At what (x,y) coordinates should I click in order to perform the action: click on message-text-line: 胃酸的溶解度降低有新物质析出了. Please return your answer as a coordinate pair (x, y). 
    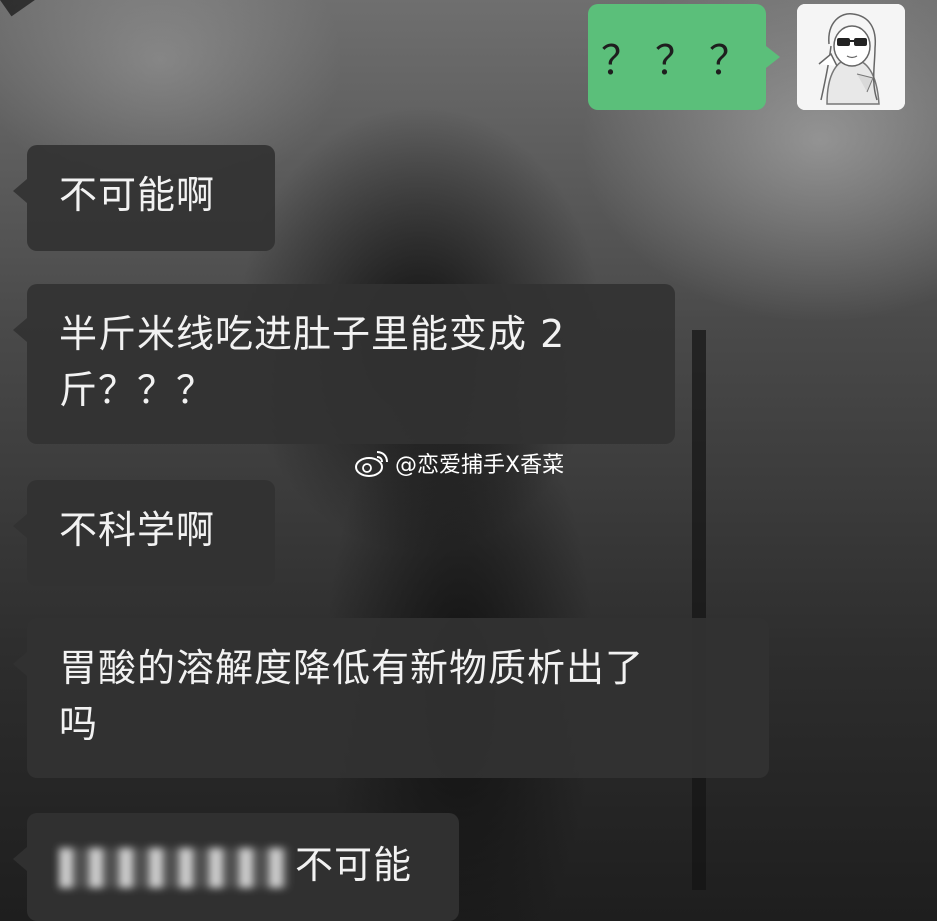
    Looking at the image, I should click on (352, 668).